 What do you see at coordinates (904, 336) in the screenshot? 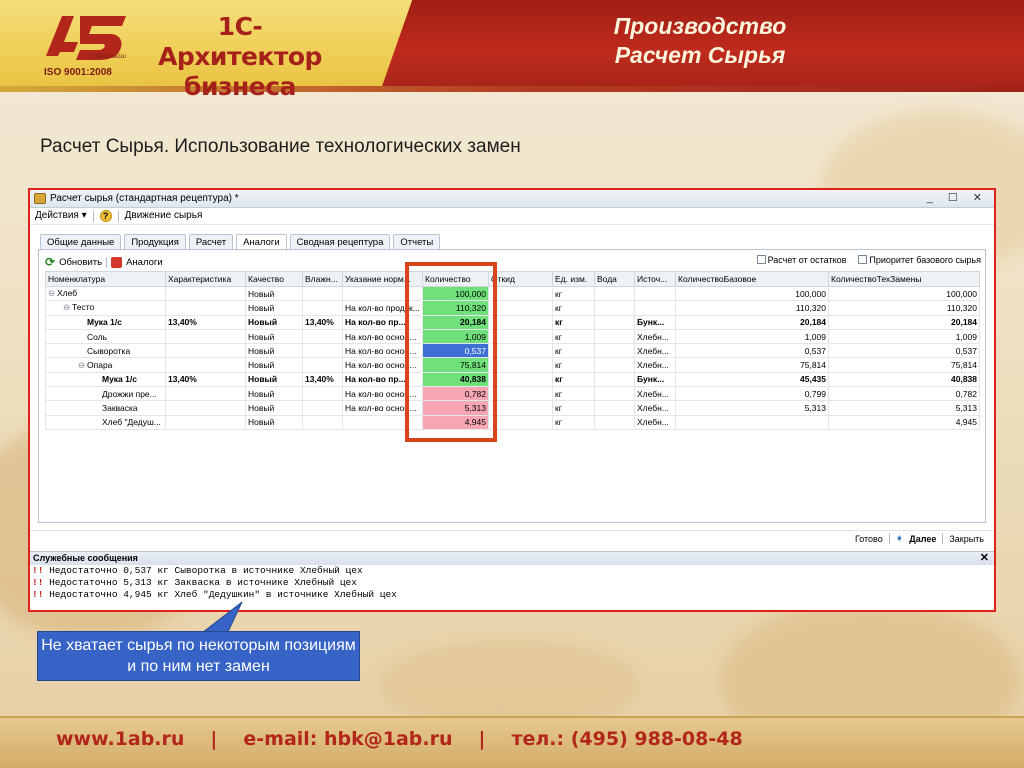
I see `cell-tech-qty: 1,009` at bounding box center [904, 336].